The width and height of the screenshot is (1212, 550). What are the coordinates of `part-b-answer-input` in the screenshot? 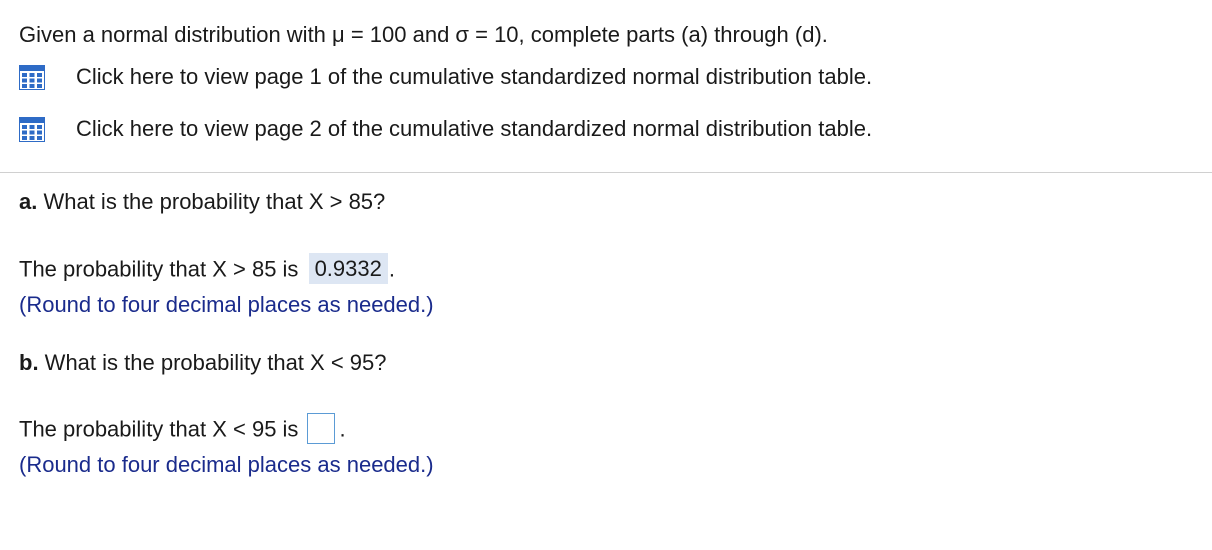 It's located at (321, 428).